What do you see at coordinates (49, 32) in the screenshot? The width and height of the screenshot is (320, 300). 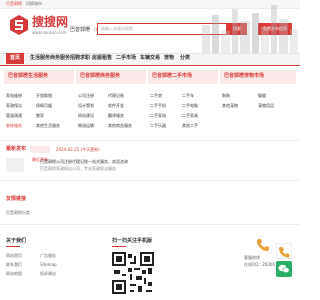 I see `logo-url: www.sousoo.com` at bounding box center [49, 32].